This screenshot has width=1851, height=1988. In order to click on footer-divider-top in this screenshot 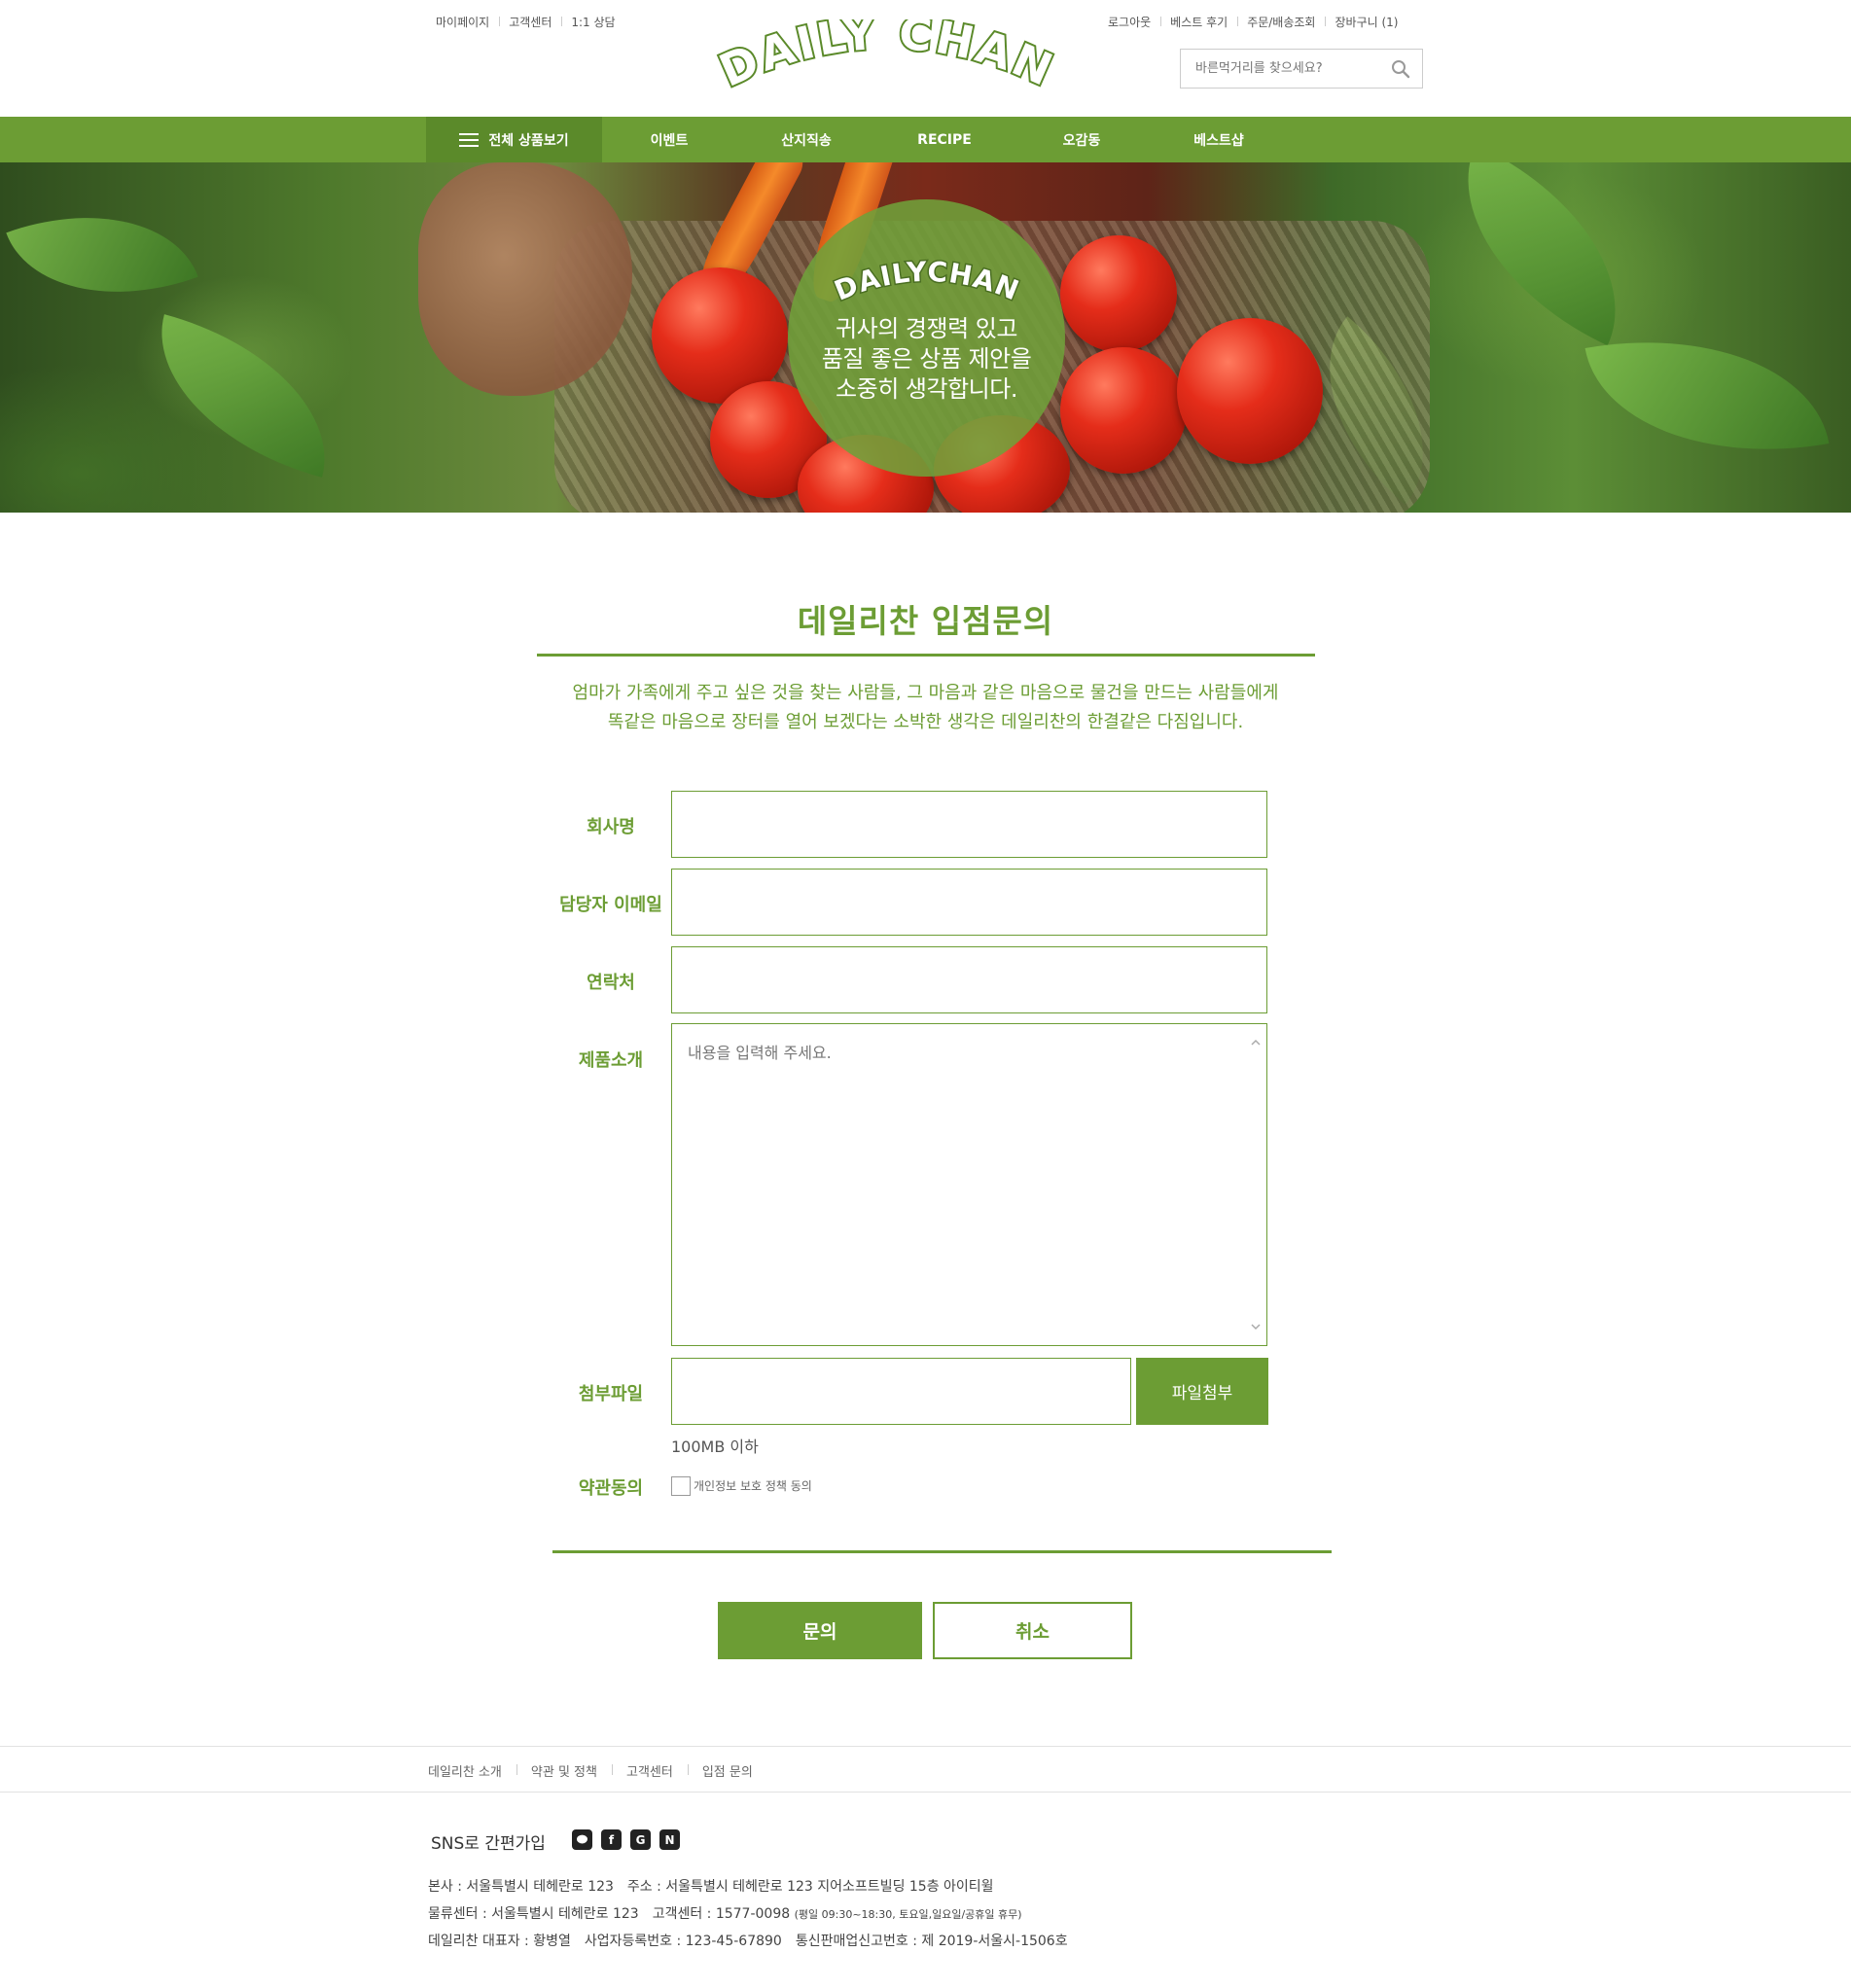, I will do `click(925, 1746)`.